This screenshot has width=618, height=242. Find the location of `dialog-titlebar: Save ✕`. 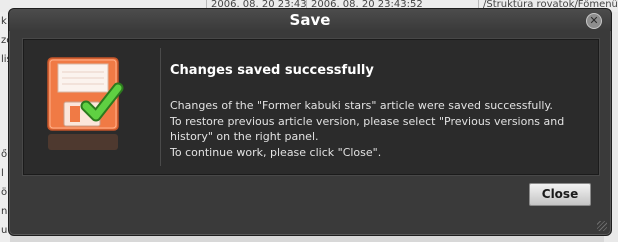

dialog-titlebar: Save ✕ is located at coordinates (310, 20).